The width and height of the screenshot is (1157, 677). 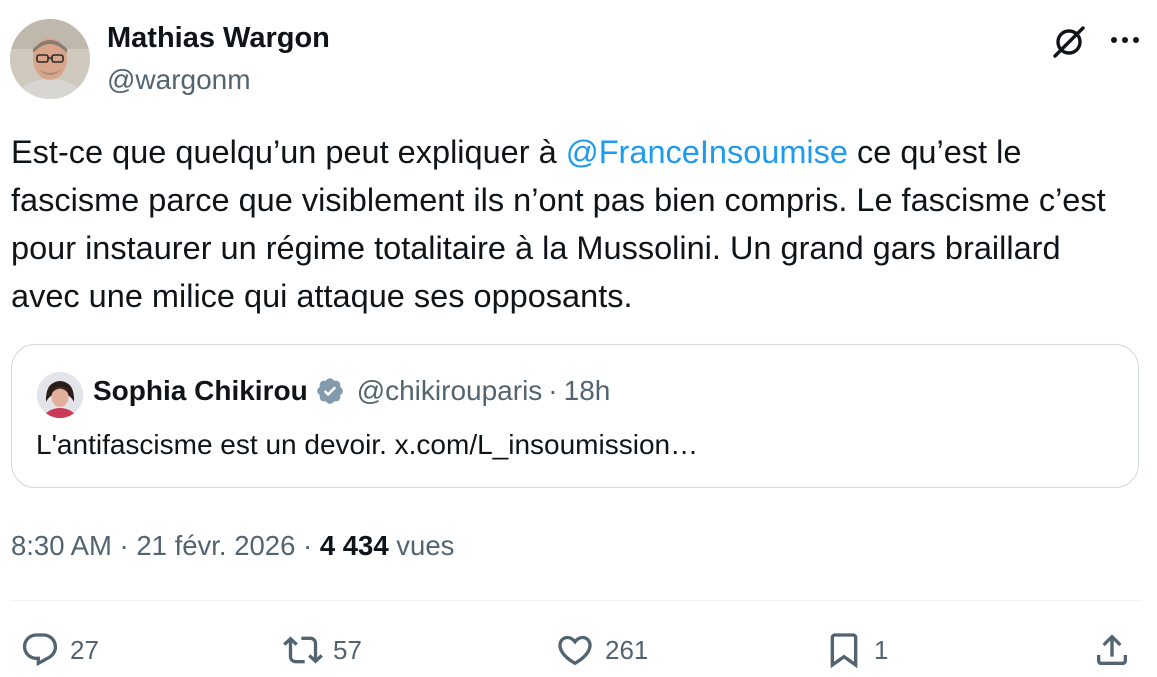 I want to click on author-avatar-image, so click(x=50, y=59).